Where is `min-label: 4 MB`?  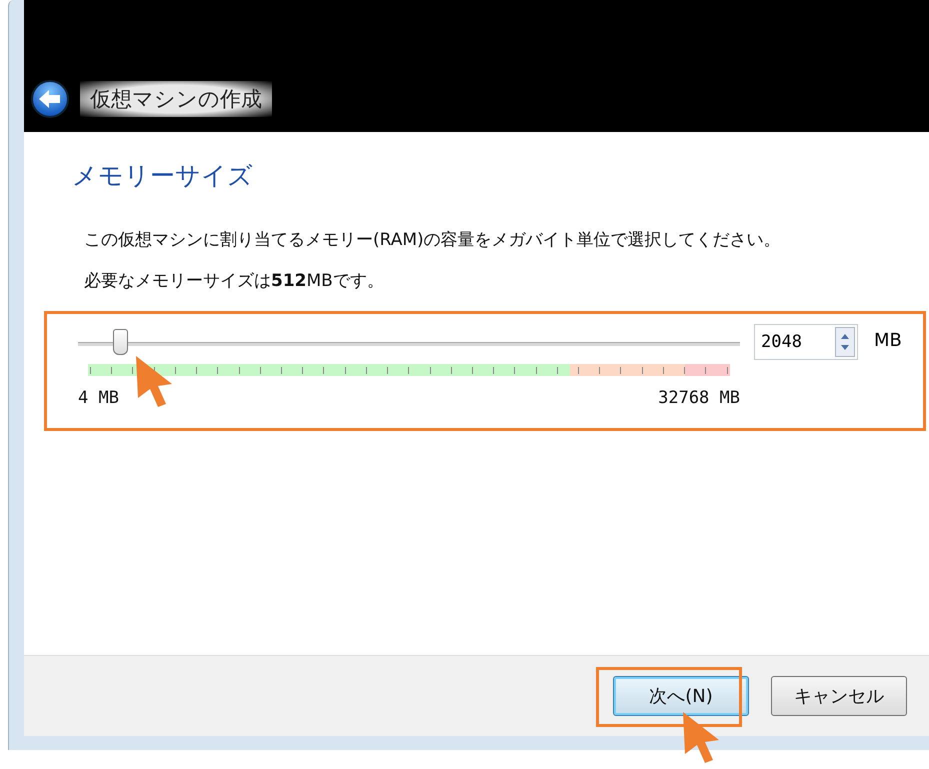 min-label: 4 MB is located at coordinates (98, 398).